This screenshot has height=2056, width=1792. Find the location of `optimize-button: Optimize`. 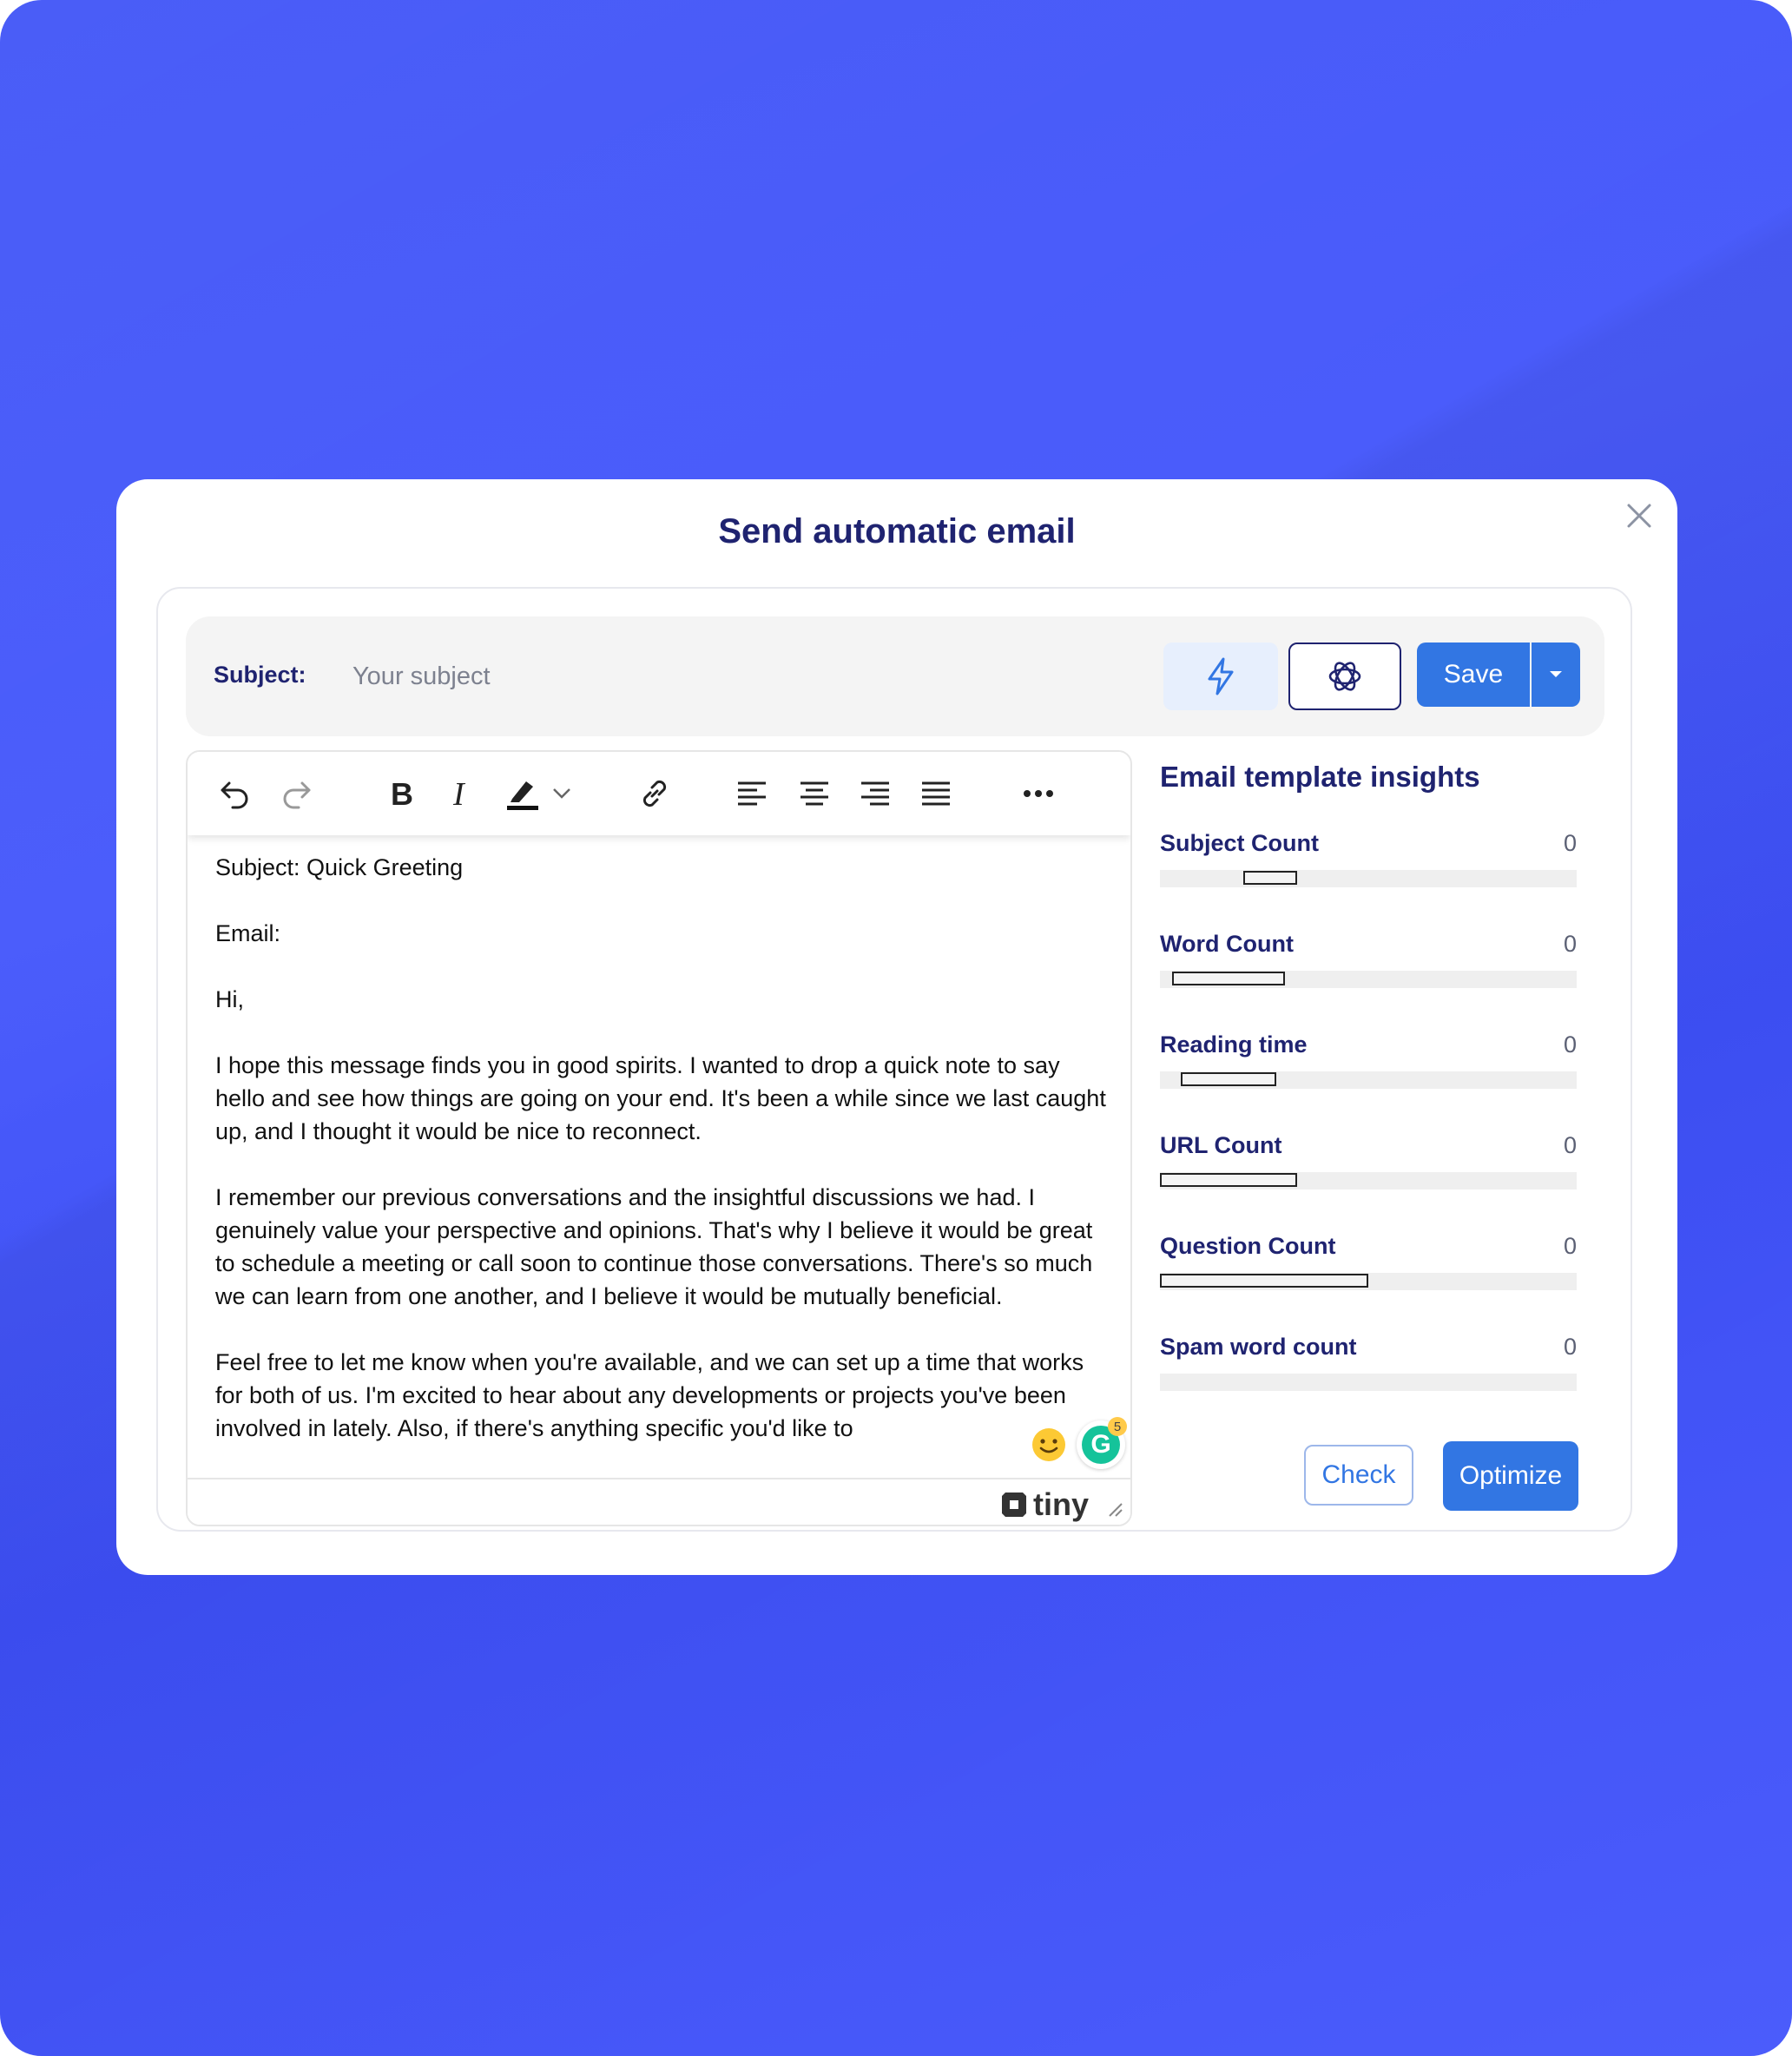

optimize-button: Optimize is located at coordinates (1510, 1476).